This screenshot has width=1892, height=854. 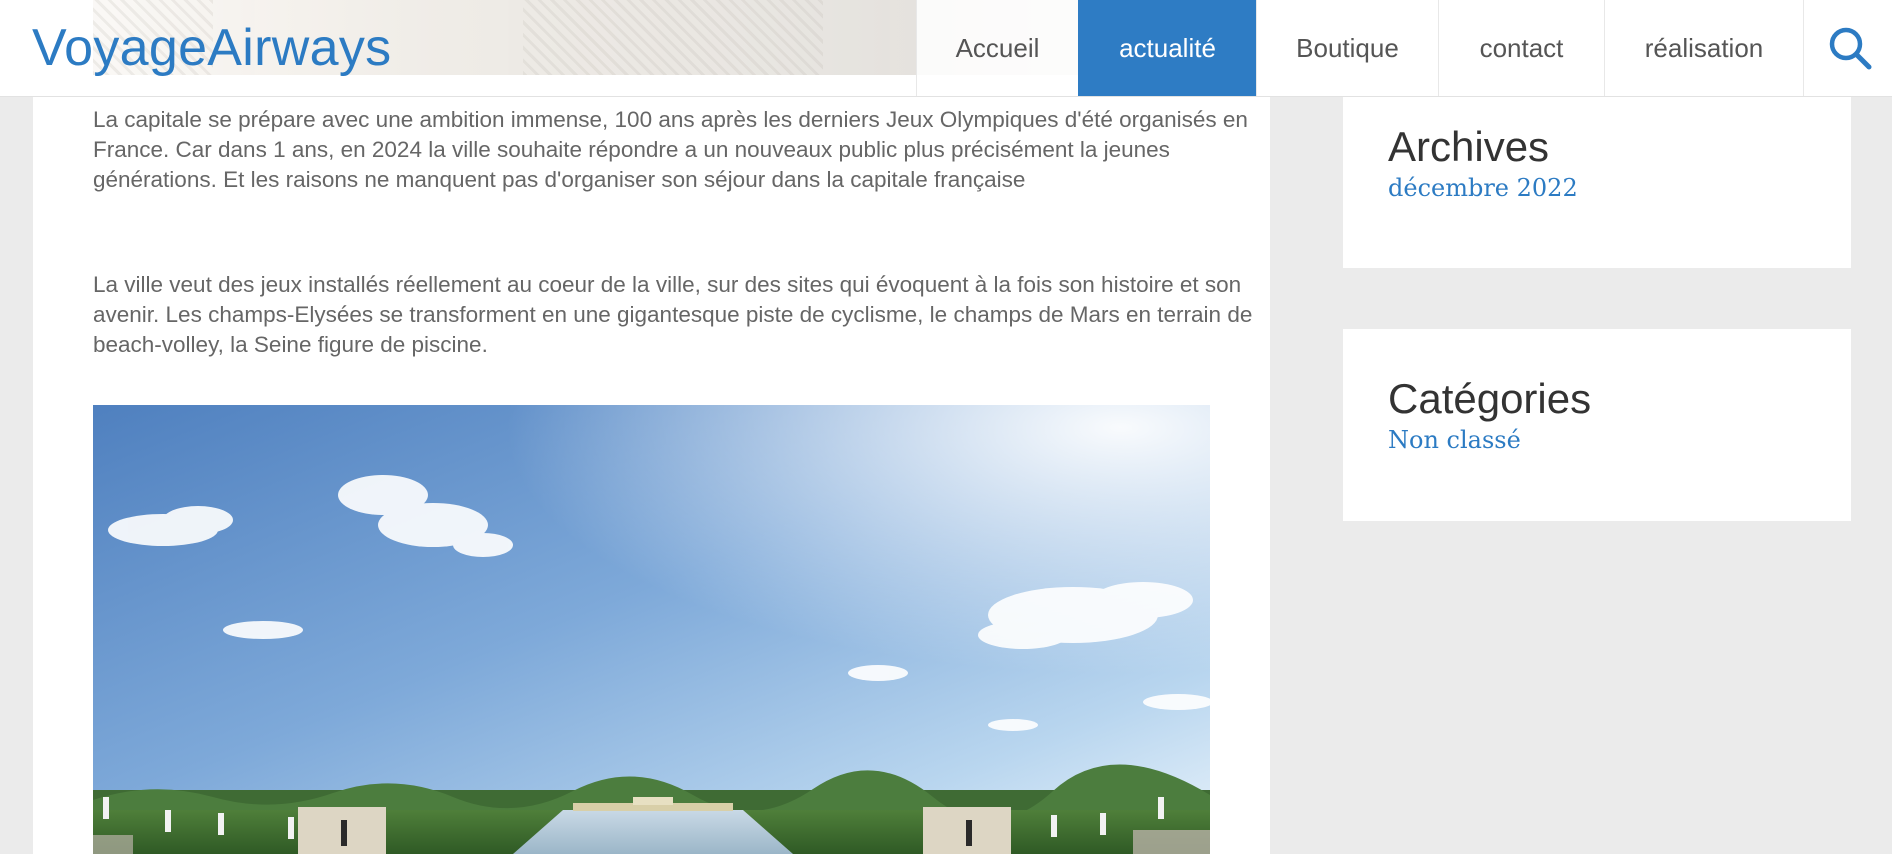 What do you see at coordinates (1469, 146) in the screenshot?
I see `archives-title: Archives` at bounding box center [1469, 146].